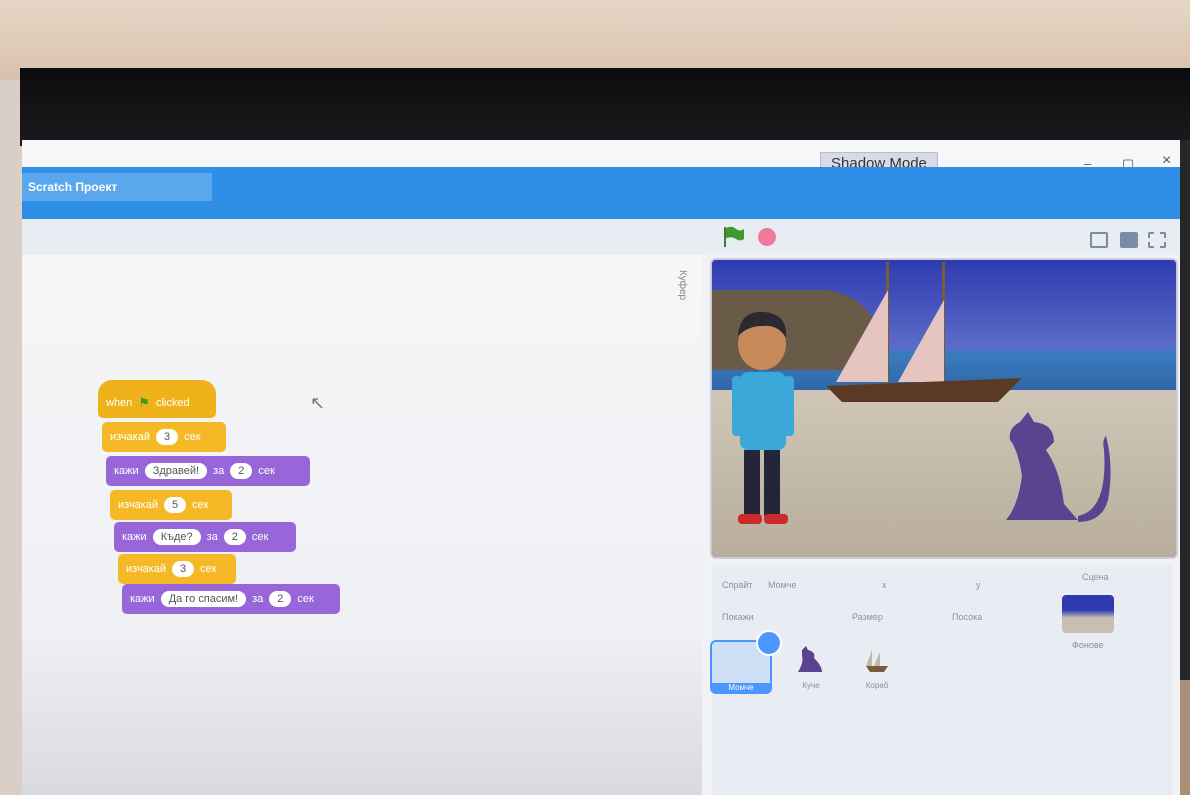  Describe the element at coordinates (877, 685) in the screenshot. I see `sprite-thumb-label: Кораб` at that location.